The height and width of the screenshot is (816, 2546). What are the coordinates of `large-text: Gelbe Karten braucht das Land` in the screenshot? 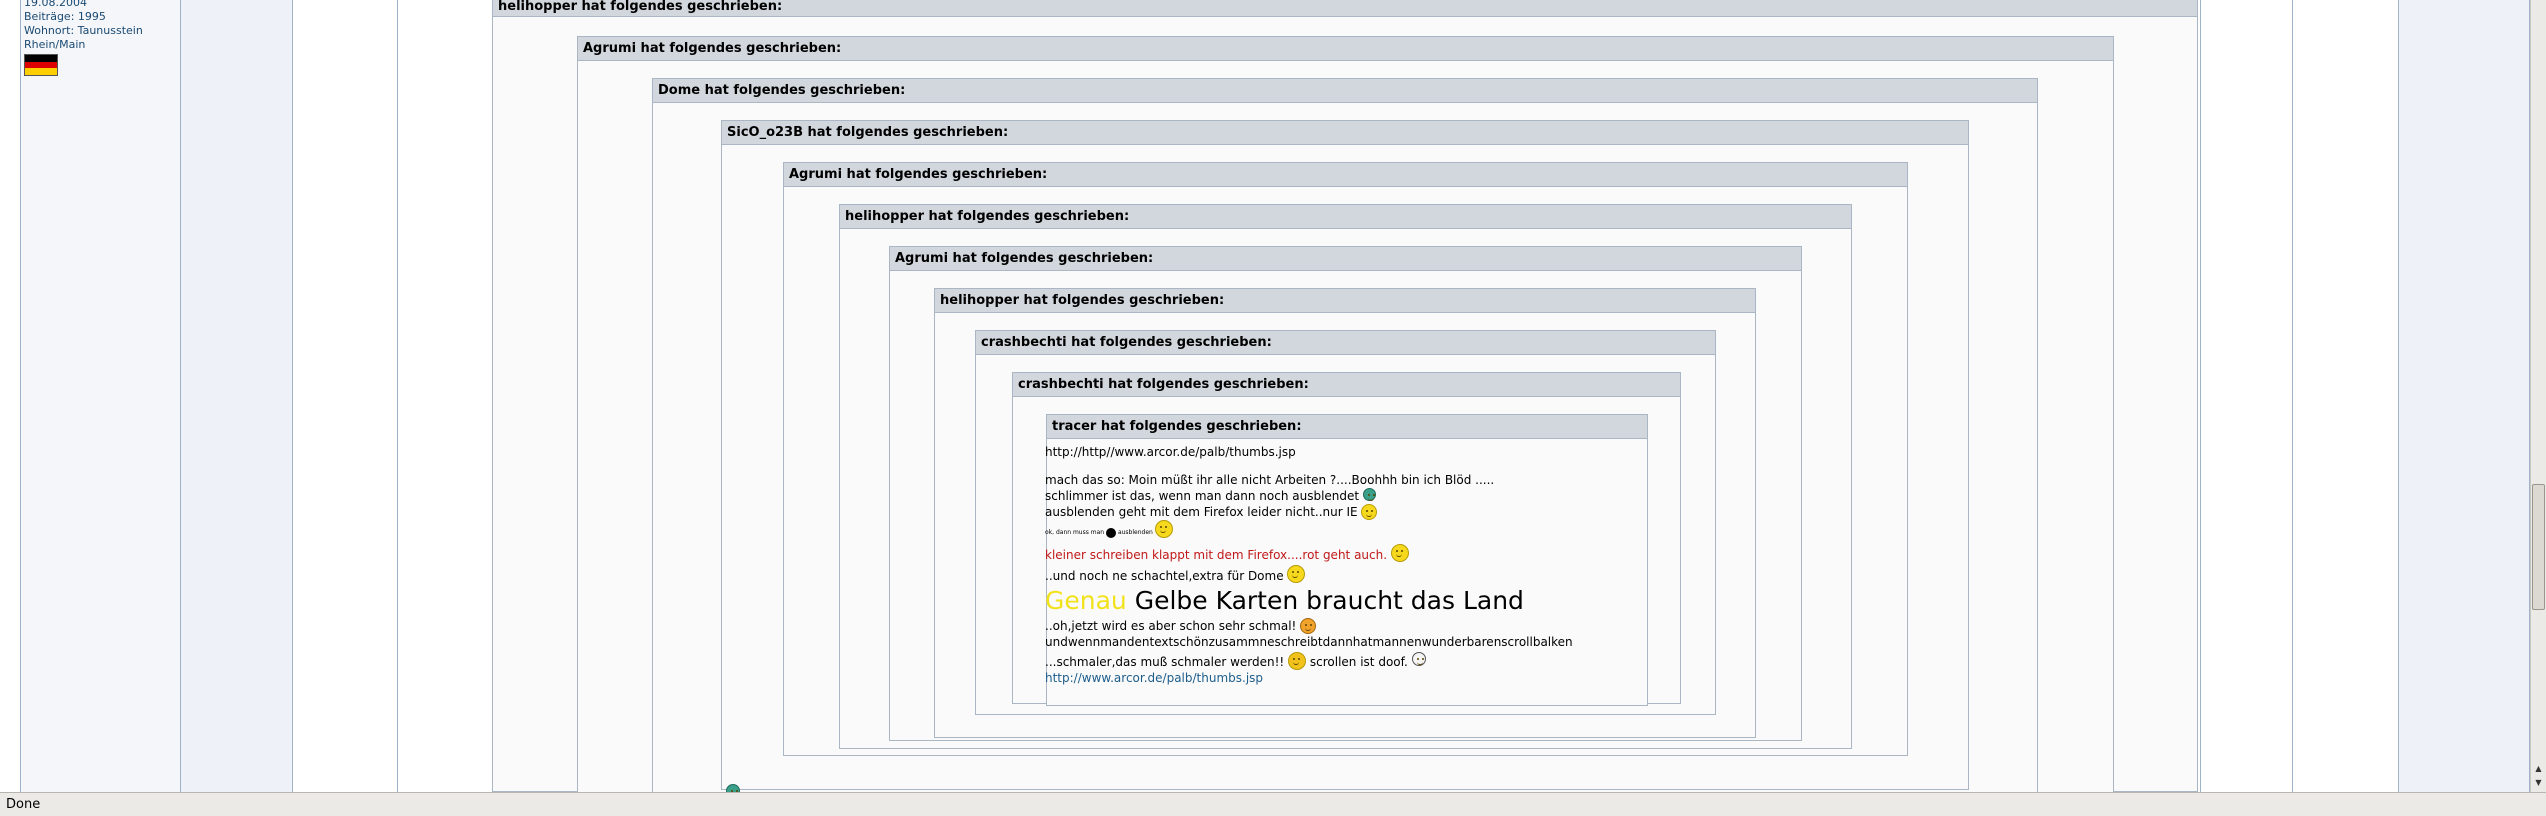 It's located at (1329, 600).